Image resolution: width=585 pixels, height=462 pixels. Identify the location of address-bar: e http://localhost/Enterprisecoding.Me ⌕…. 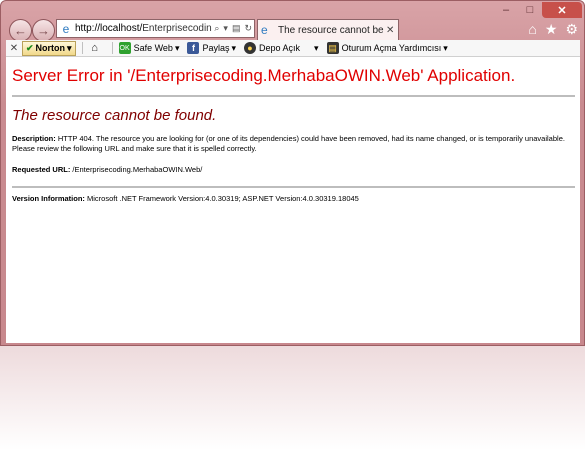
(155, 28).